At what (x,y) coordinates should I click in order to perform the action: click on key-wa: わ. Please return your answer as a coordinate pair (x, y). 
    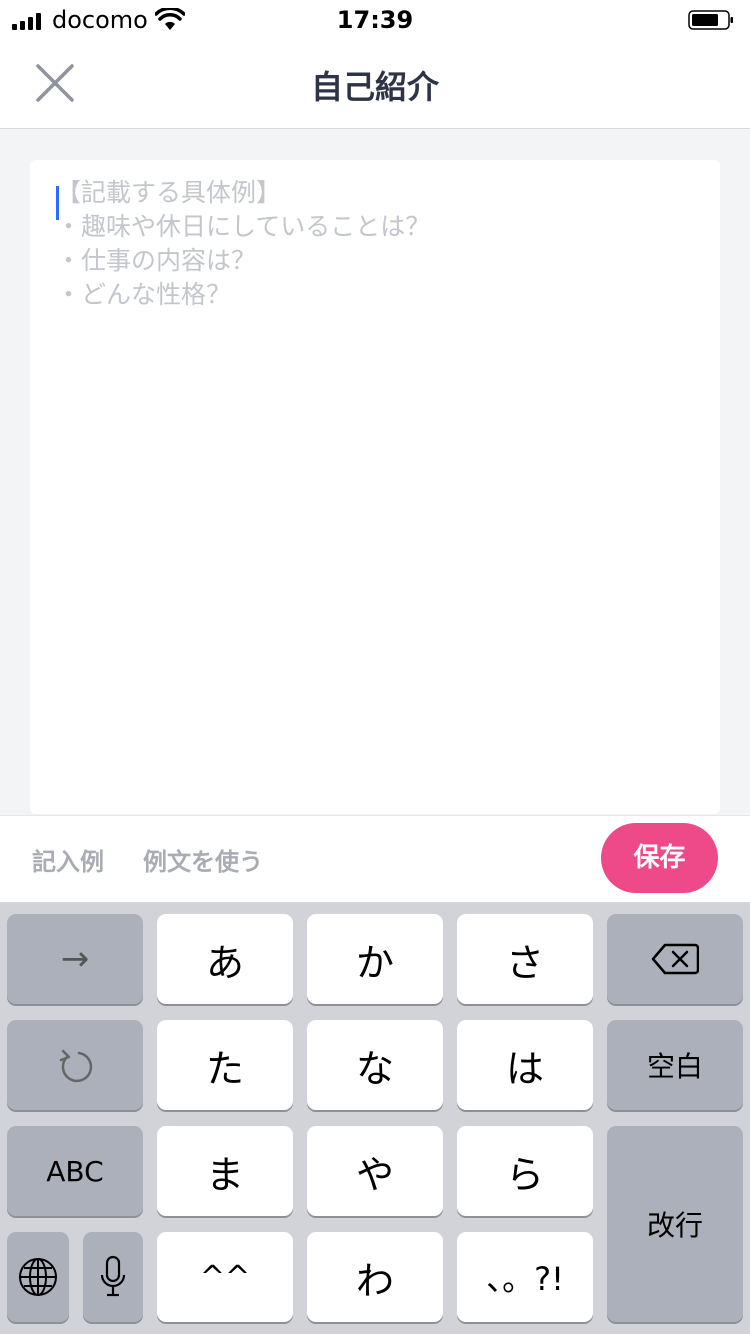
    Looking at the image, I should click on (375, 1277).